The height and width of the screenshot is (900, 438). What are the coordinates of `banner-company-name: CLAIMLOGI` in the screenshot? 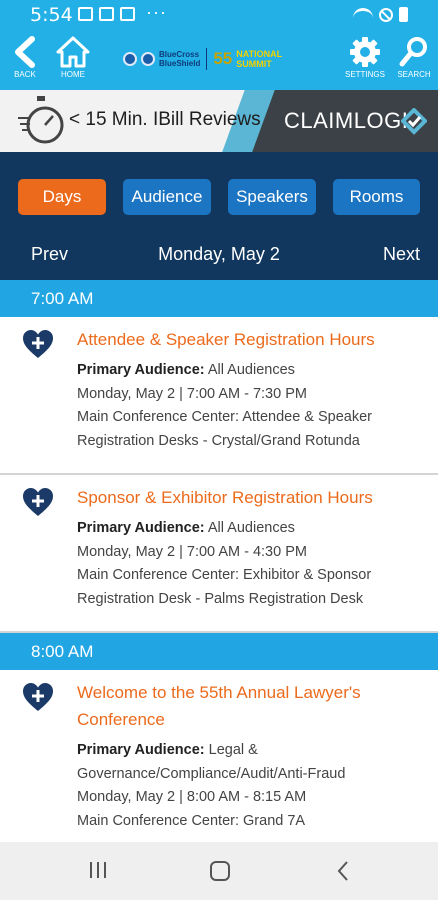 It's located at (346, 120).